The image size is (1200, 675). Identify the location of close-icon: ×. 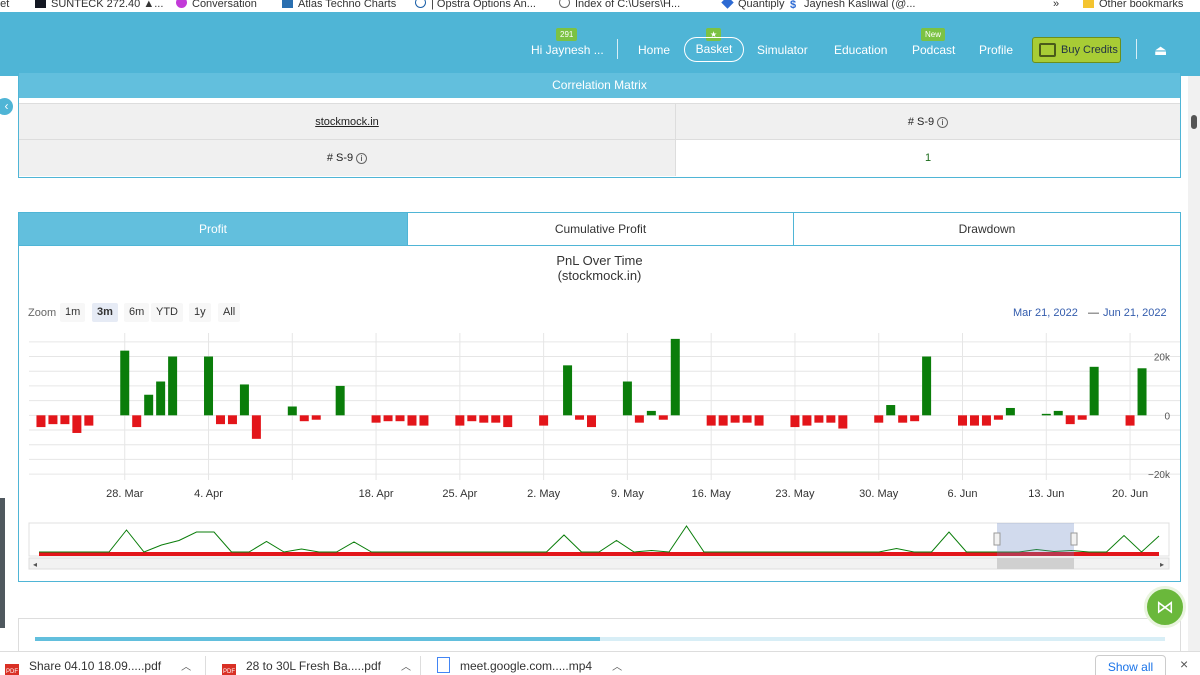
(1184, 664).